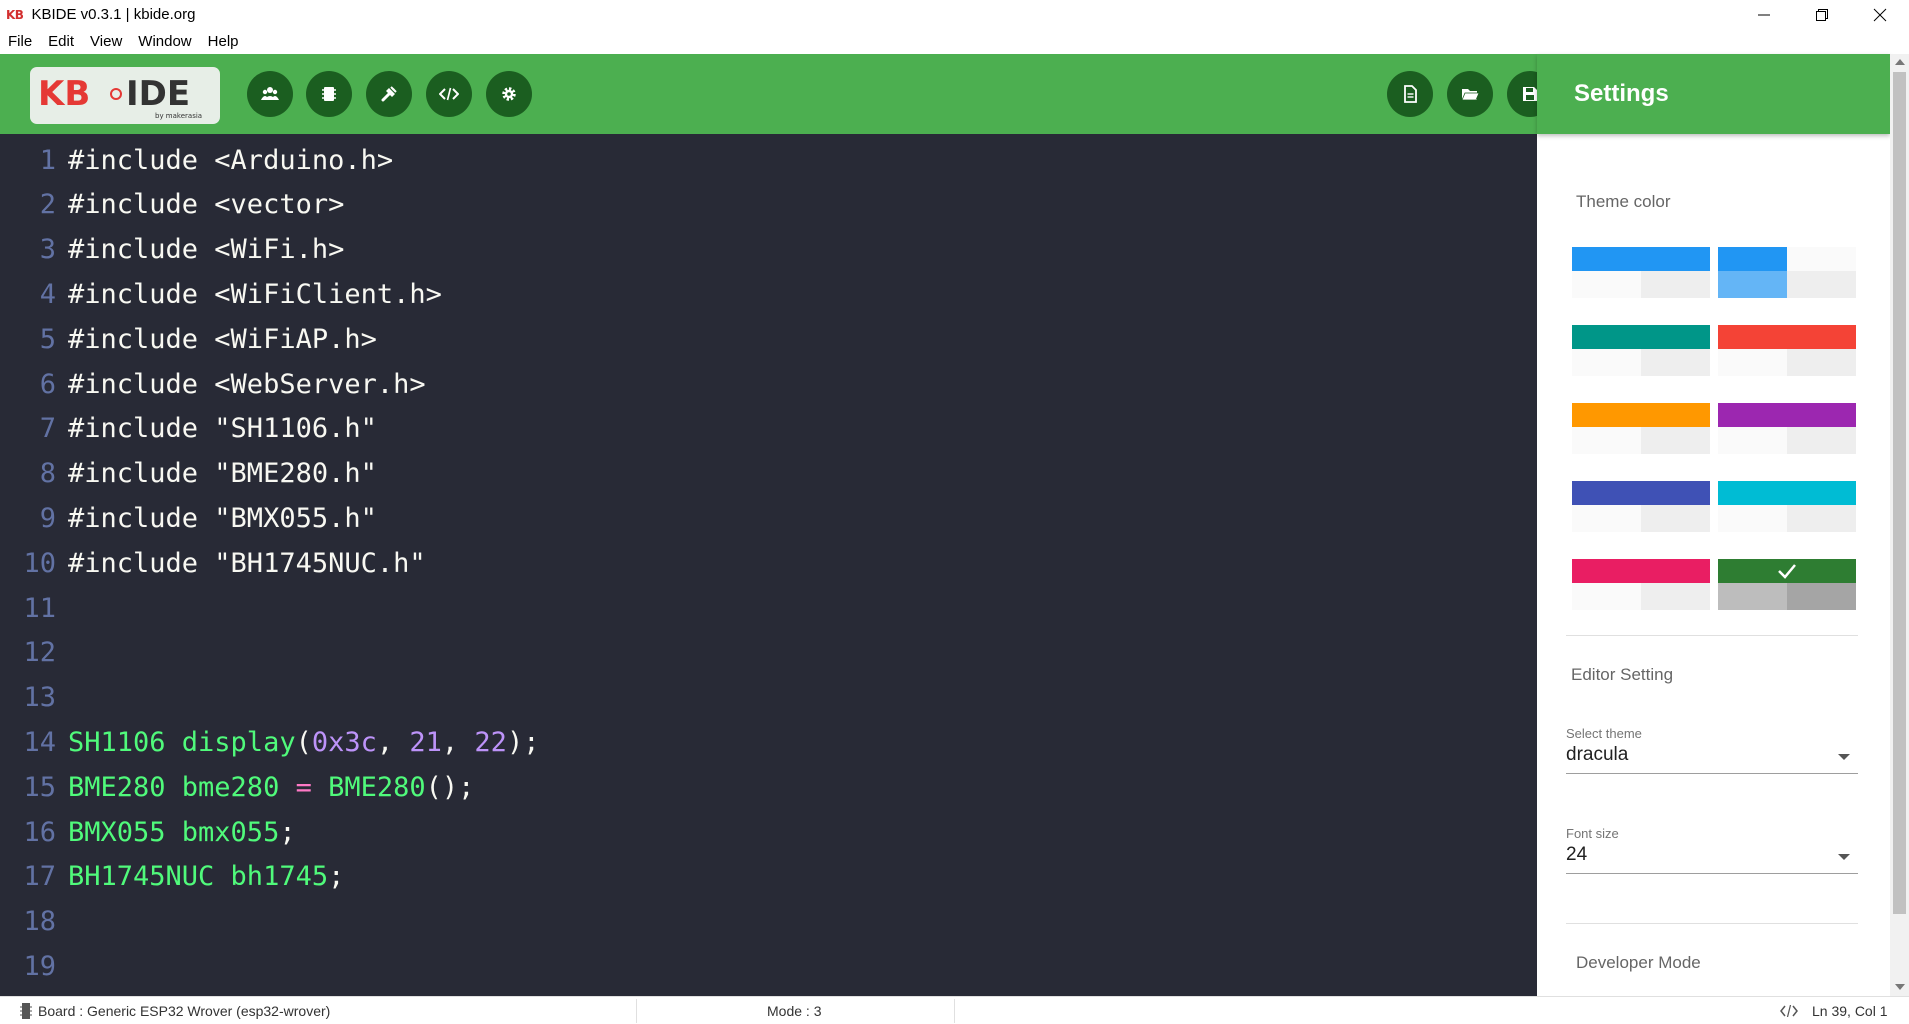 This screenshot has height=1024, width=1909. What do you see at coordinates (1470, 94) in the screenshot?
I see `open-folder-button` at bounding box center [1470, 94].